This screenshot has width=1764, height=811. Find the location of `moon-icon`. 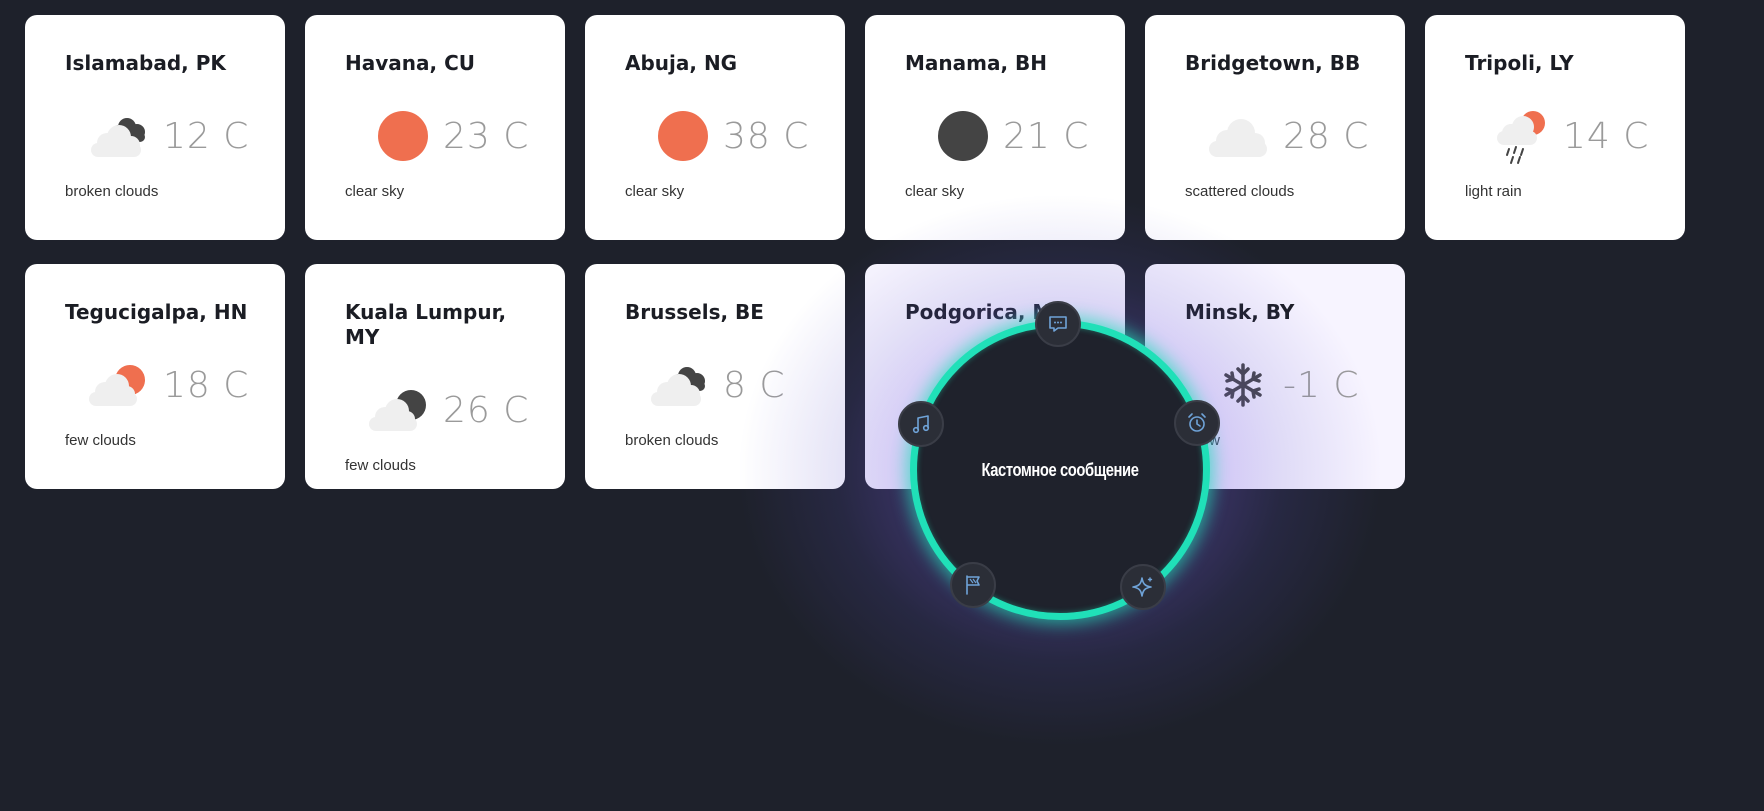

moon-icon is located at coordinates (963, 136).